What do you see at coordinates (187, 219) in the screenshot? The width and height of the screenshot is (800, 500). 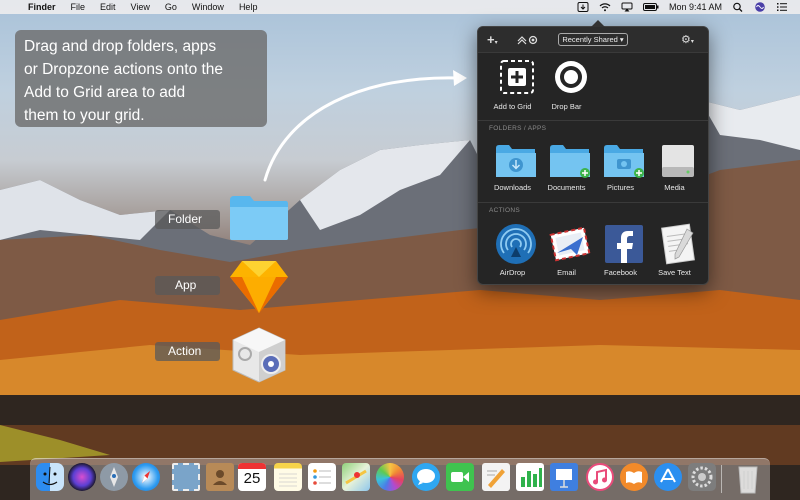 I see `folder-label: Folder` at bounding box center [187, 219].